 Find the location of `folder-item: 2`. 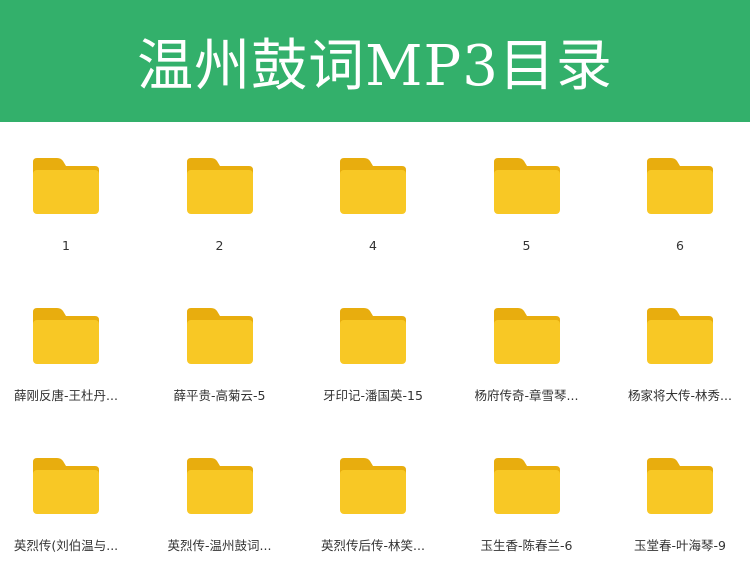

folder-item: 2 is located at coordinates (220, 192).